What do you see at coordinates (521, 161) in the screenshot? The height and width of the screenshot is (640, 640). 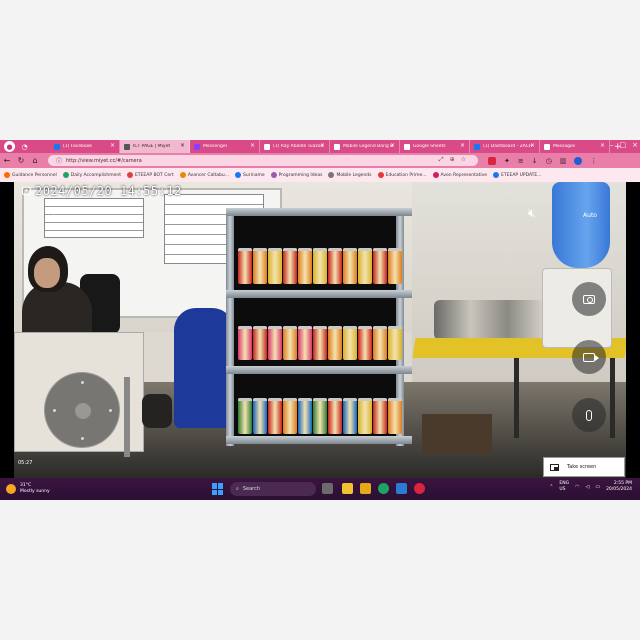 I see `bookmarks-icon: ≡` at bounding box center [521, 161].